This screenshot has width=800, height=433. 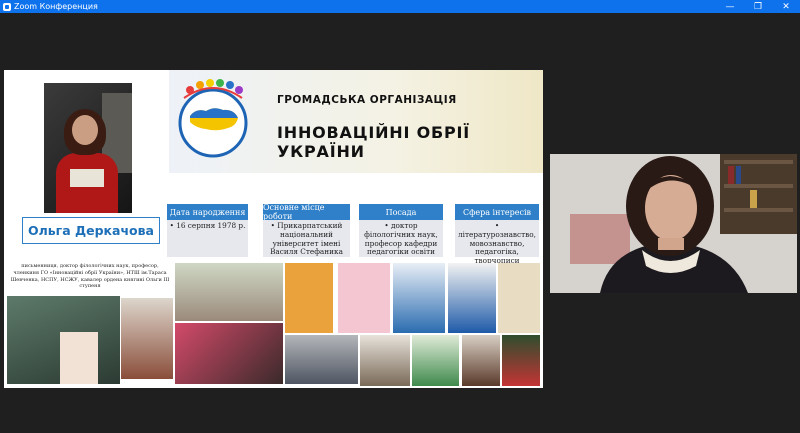 What do you see at coordinates (481, 360) in the screenshot?
I see `collage-photo-speaker` at bounding box center [481, 360].